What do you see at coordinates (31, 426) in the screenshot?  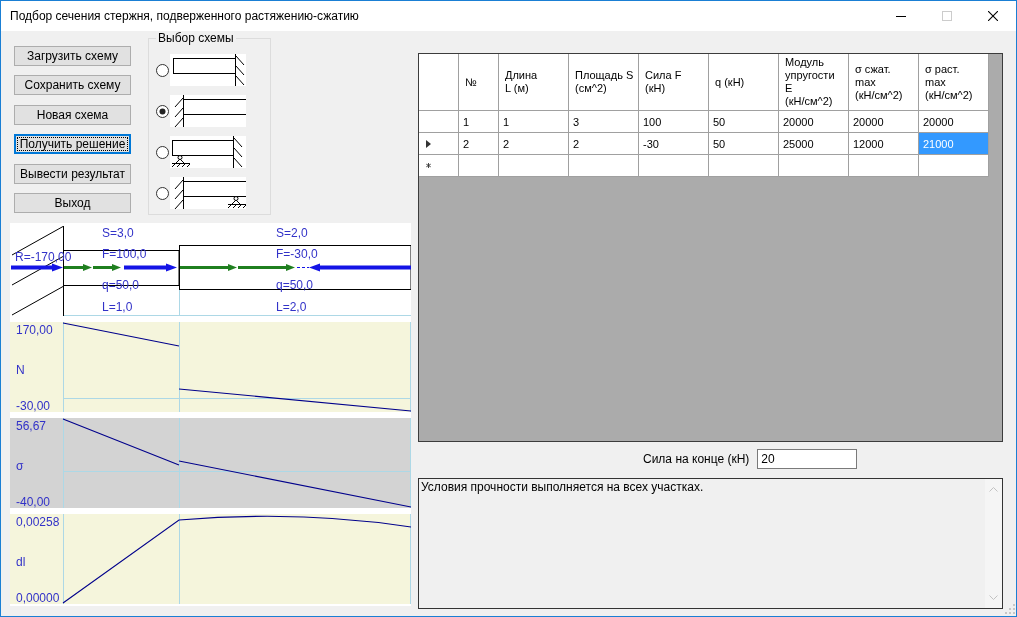 I see `max-value-label: 56,67` at bounding box center [31, 426].